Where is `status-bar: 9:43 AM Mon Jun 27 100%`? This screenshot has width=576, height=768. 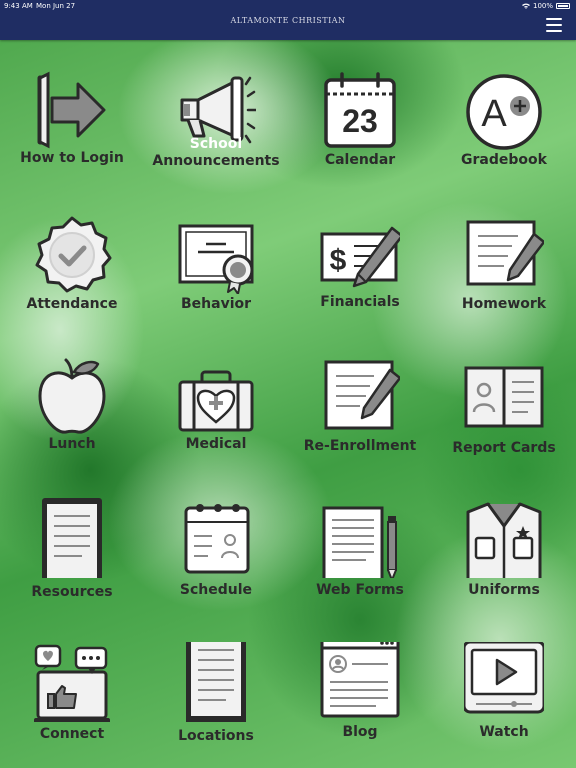 status-bar: 9:43 AM Mon Jun 27 100% is located at coordinates (288, 6).